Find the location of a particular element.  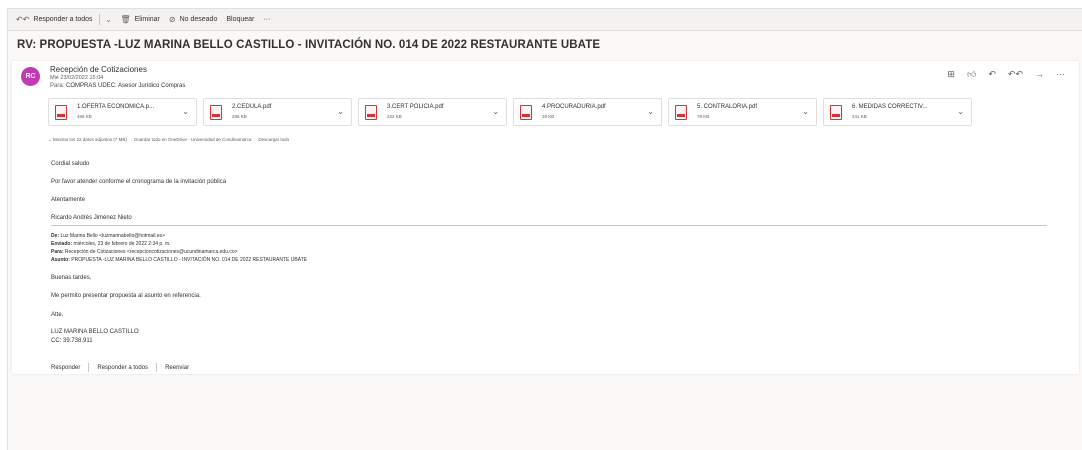

block-circle-icon: ⊘ is located at coordinates (172, 19).